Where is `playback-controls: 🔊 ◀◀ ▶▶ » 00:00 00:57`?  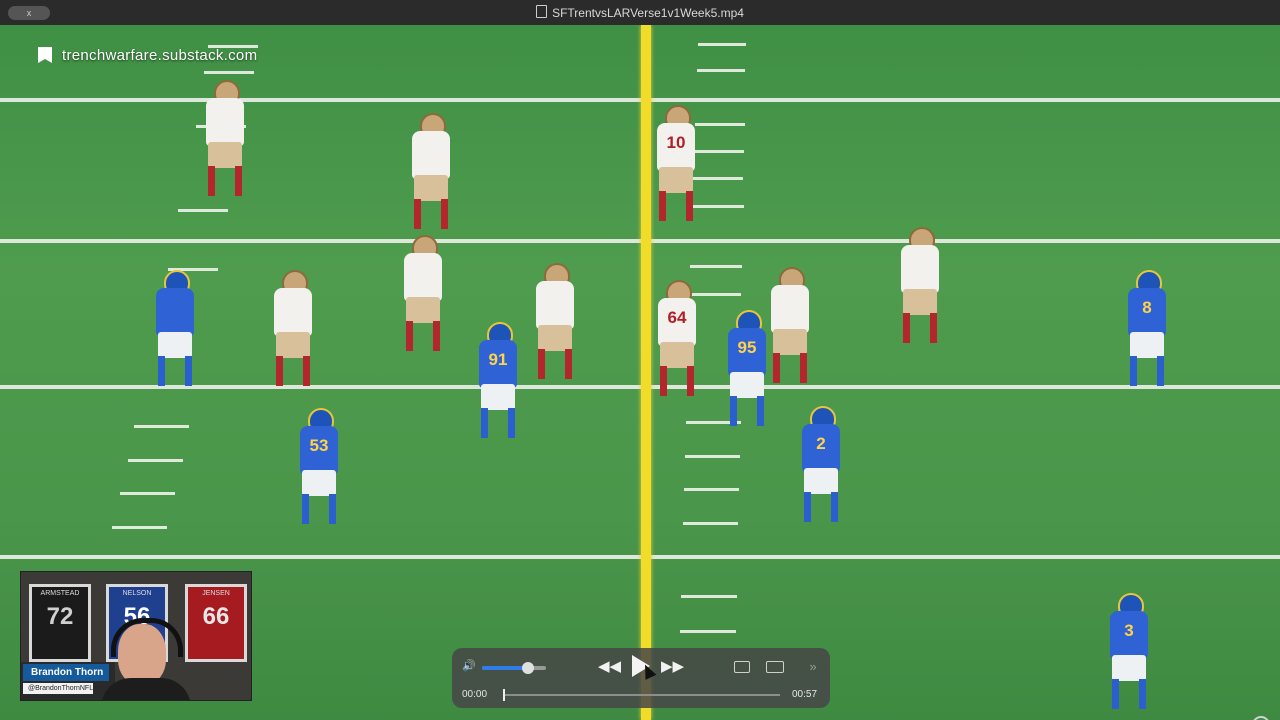 playback-controls: 🔊 ◀◀ ▶▶ » 00:00 00:57 is located at coordinates (641, 678).